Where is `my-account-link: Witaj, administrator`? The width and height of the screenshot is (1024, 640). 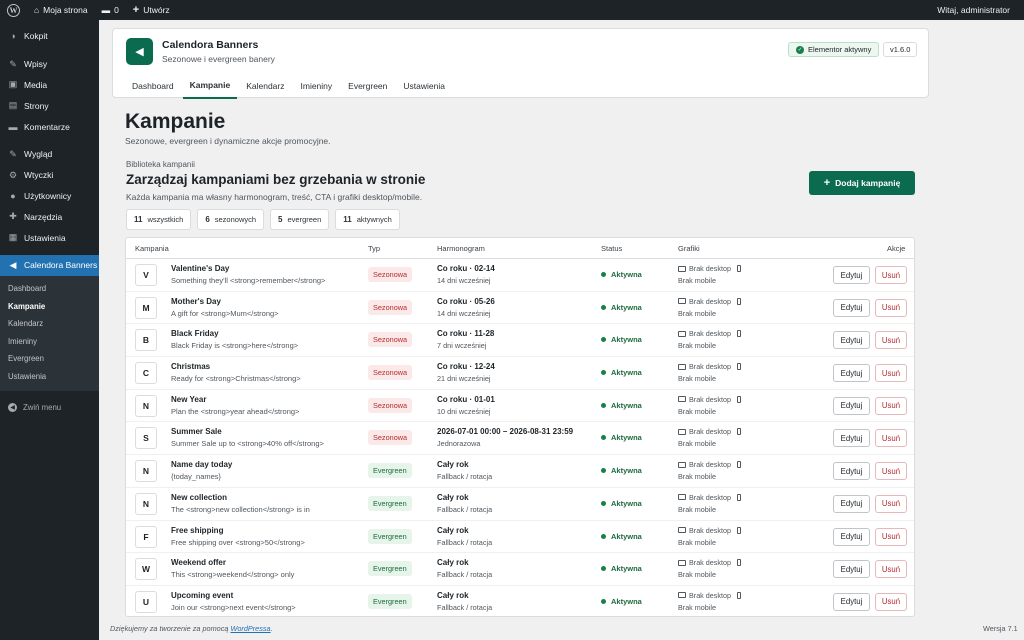 my-account-link: Witaj, administrator is located at coordinates (977, 10).